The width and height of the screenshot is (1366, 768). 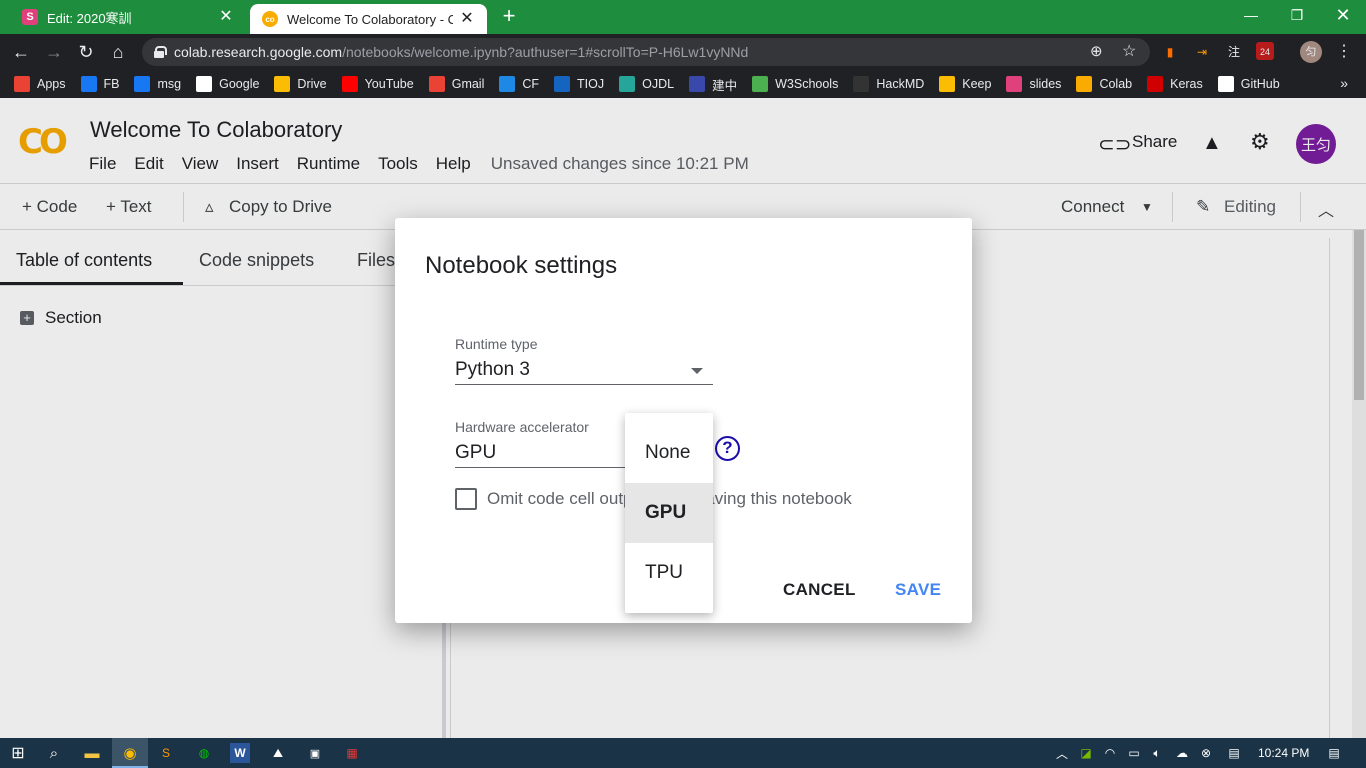 I want to click on bookmark-label: YouTube, so click(x=389, y=84).